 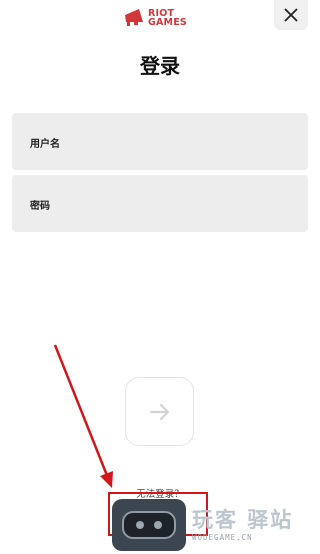 I want to click on watermark-text: 玩客 驿站 WODEGAME.CN, so click(x=242, y=524).